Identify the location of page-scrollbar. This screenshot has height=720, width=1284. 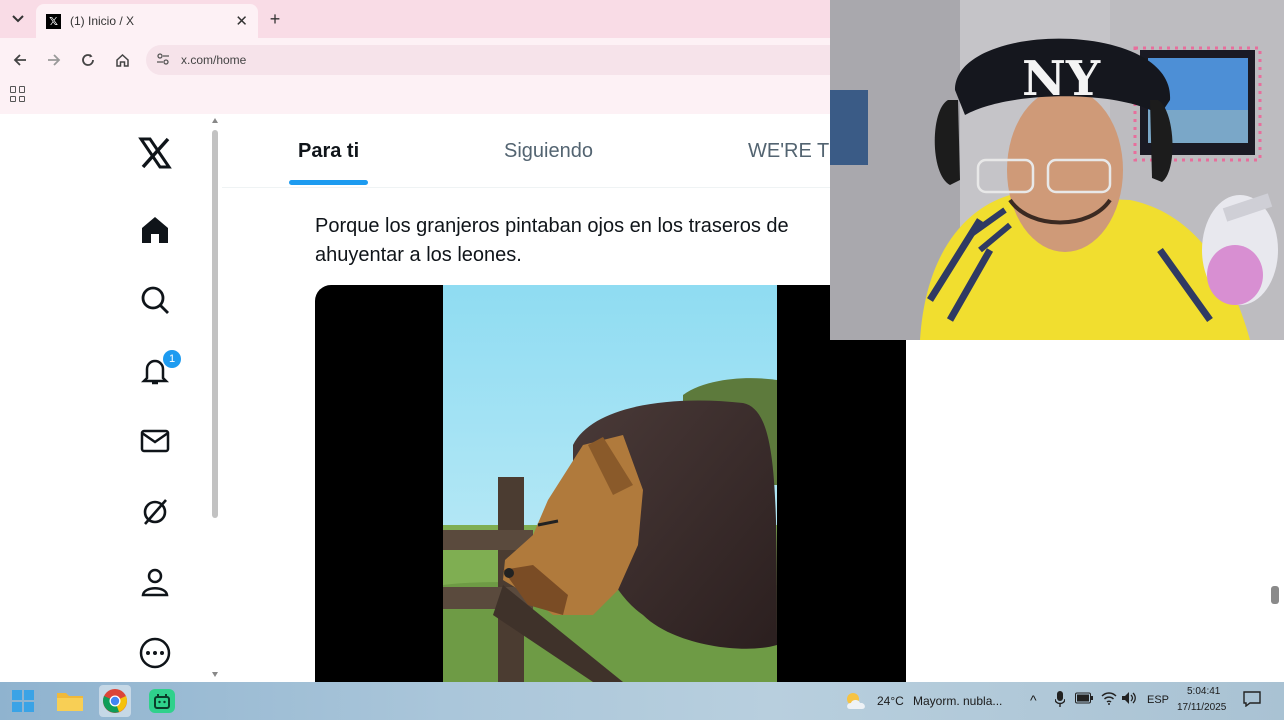
(215, 399).